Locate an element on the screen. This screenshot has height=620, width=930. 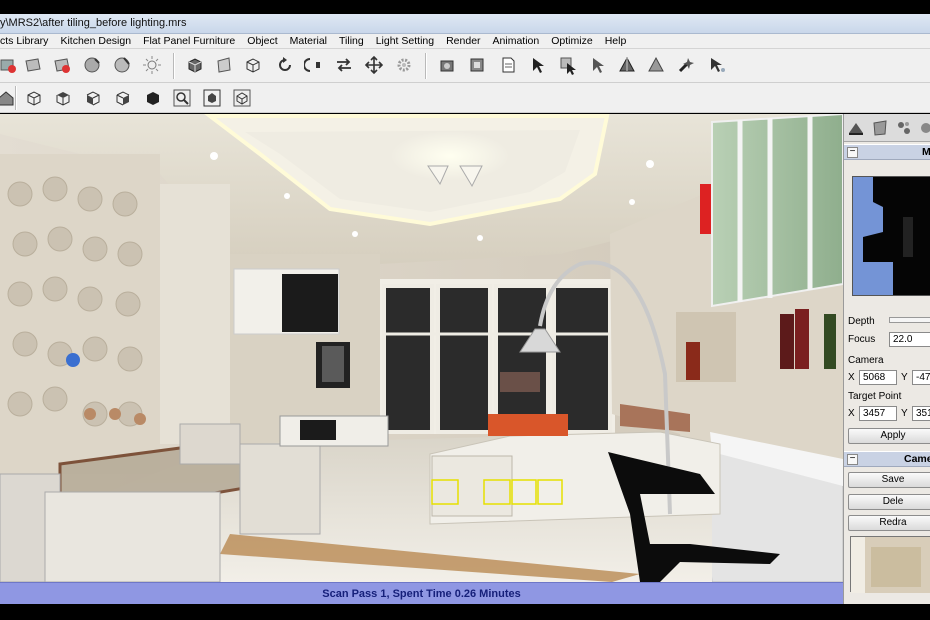
title-bar: y\MRS2\after tiling_before lighting.mrs is located at coordinates (465, 24).